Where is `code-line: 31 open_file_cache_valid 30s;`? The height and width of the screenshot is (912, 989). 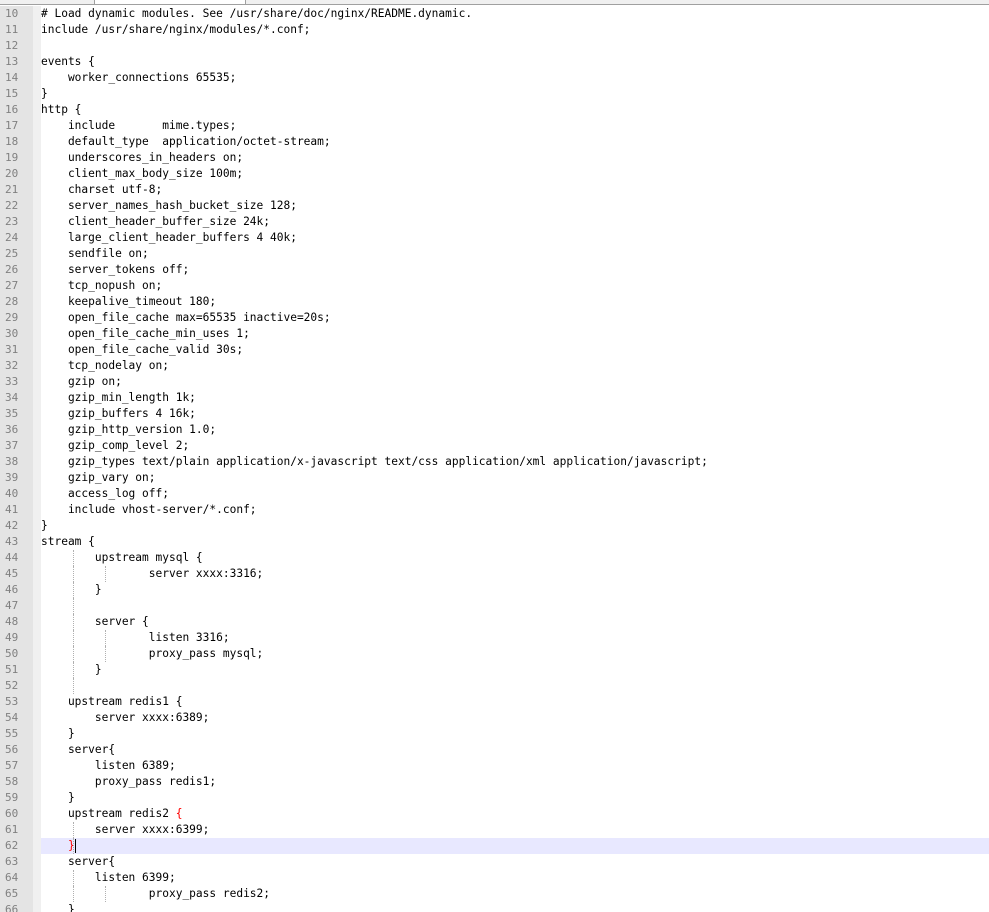 code-line: 31 open_file_cache_valid 30s; is located at coordinates (494, 350).